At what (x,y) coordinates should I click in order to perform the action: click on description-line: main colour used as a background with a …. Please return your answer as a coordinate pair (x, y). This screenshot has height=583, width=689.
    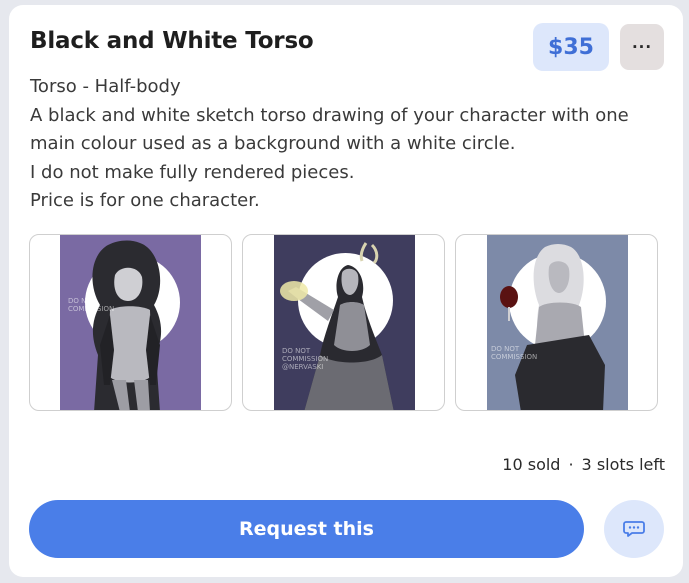
    Looking at the image, I should click on (273, 143).